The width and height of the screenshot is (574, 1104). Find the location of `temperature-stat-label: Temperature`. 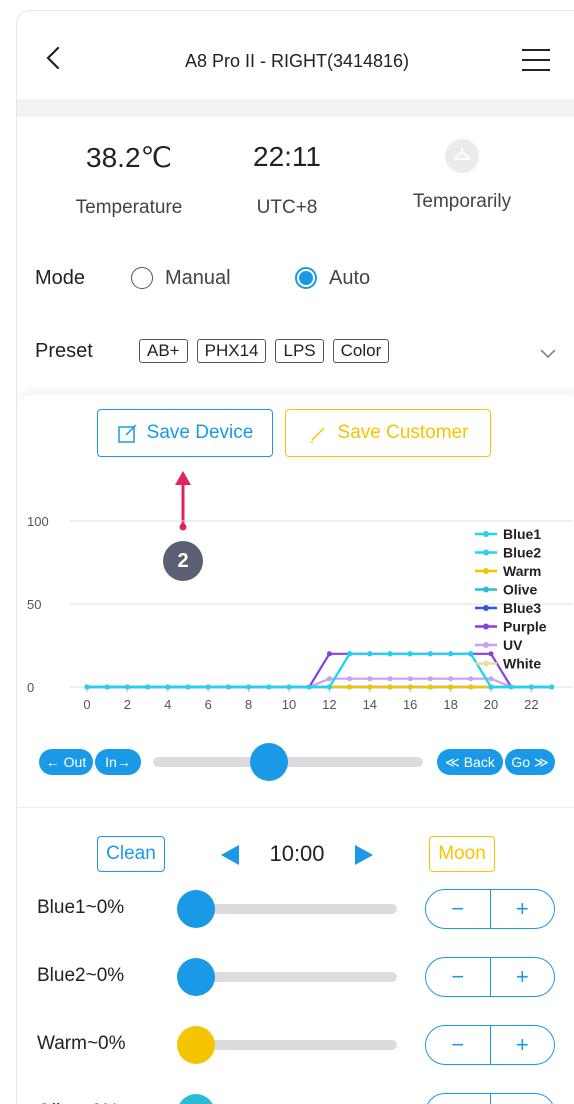

temperature-stat-label: Temperature is located at coordinates (129, 208).